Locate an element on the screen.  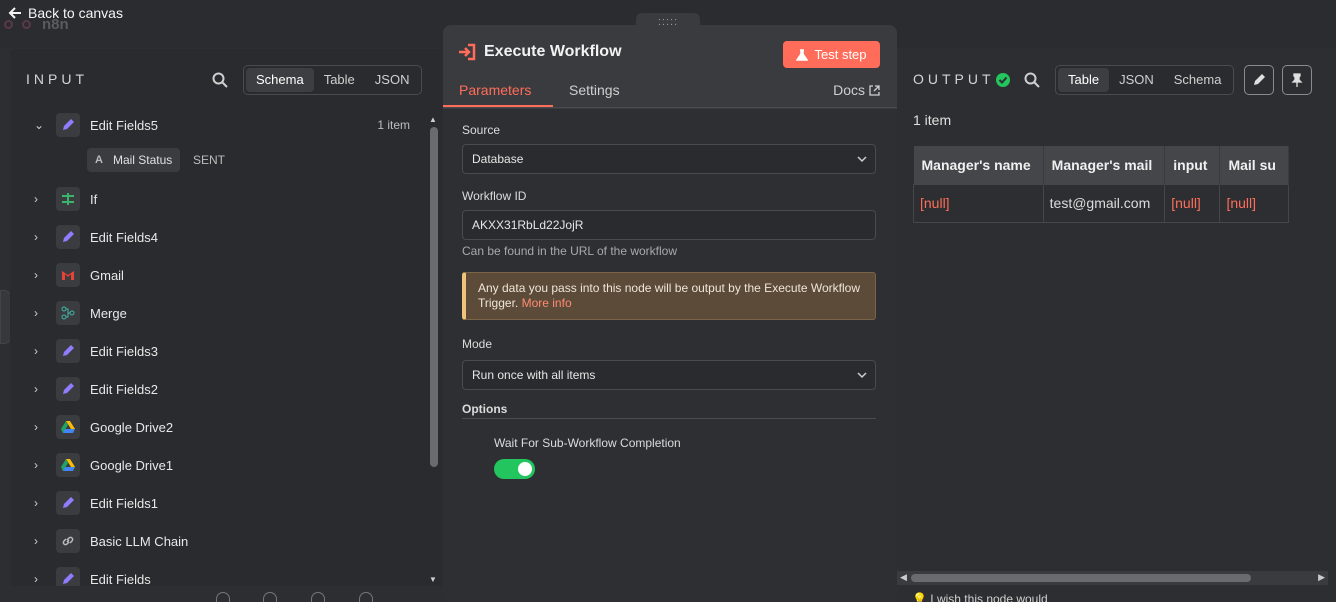
output-tab-schema: Schema is located at coordinates (1198, 80).